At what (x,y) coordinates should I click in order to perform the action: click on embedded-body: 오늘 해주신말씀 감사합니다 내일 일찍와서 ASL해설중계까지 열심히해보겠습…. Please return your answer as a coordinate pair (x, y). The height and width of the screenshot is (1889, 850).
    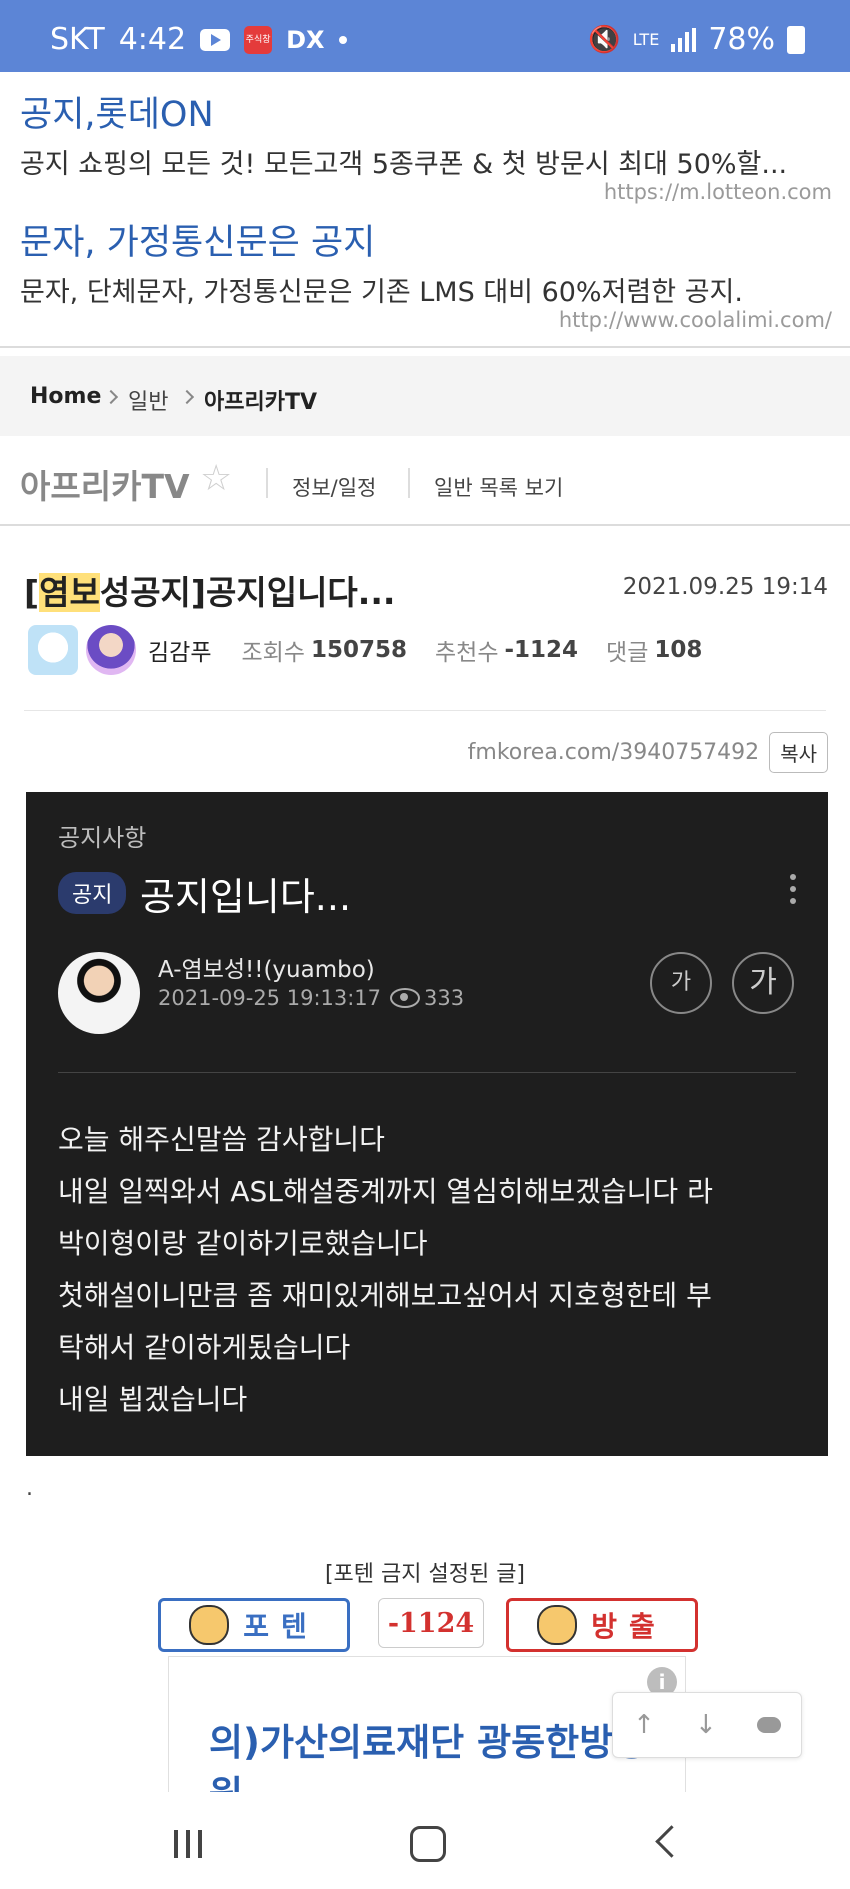
    Looking at the image, I should click on (438, 1270).